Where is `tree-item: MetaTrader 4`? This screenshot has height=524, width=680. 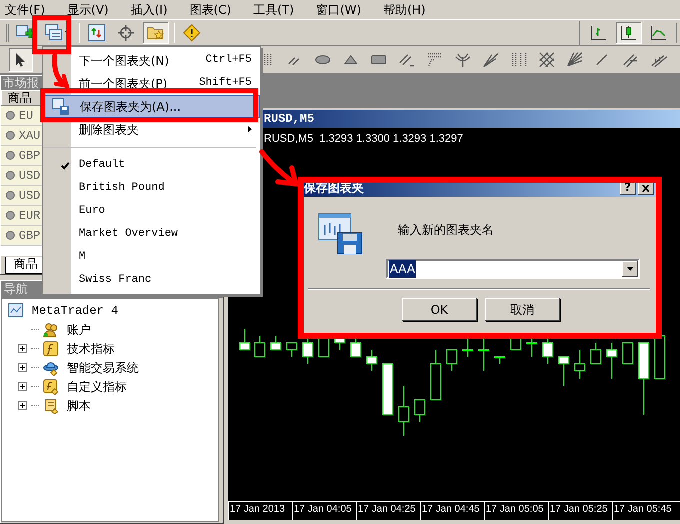
tree-item: MetaTrader 4 is located at coordinates (75, 311).